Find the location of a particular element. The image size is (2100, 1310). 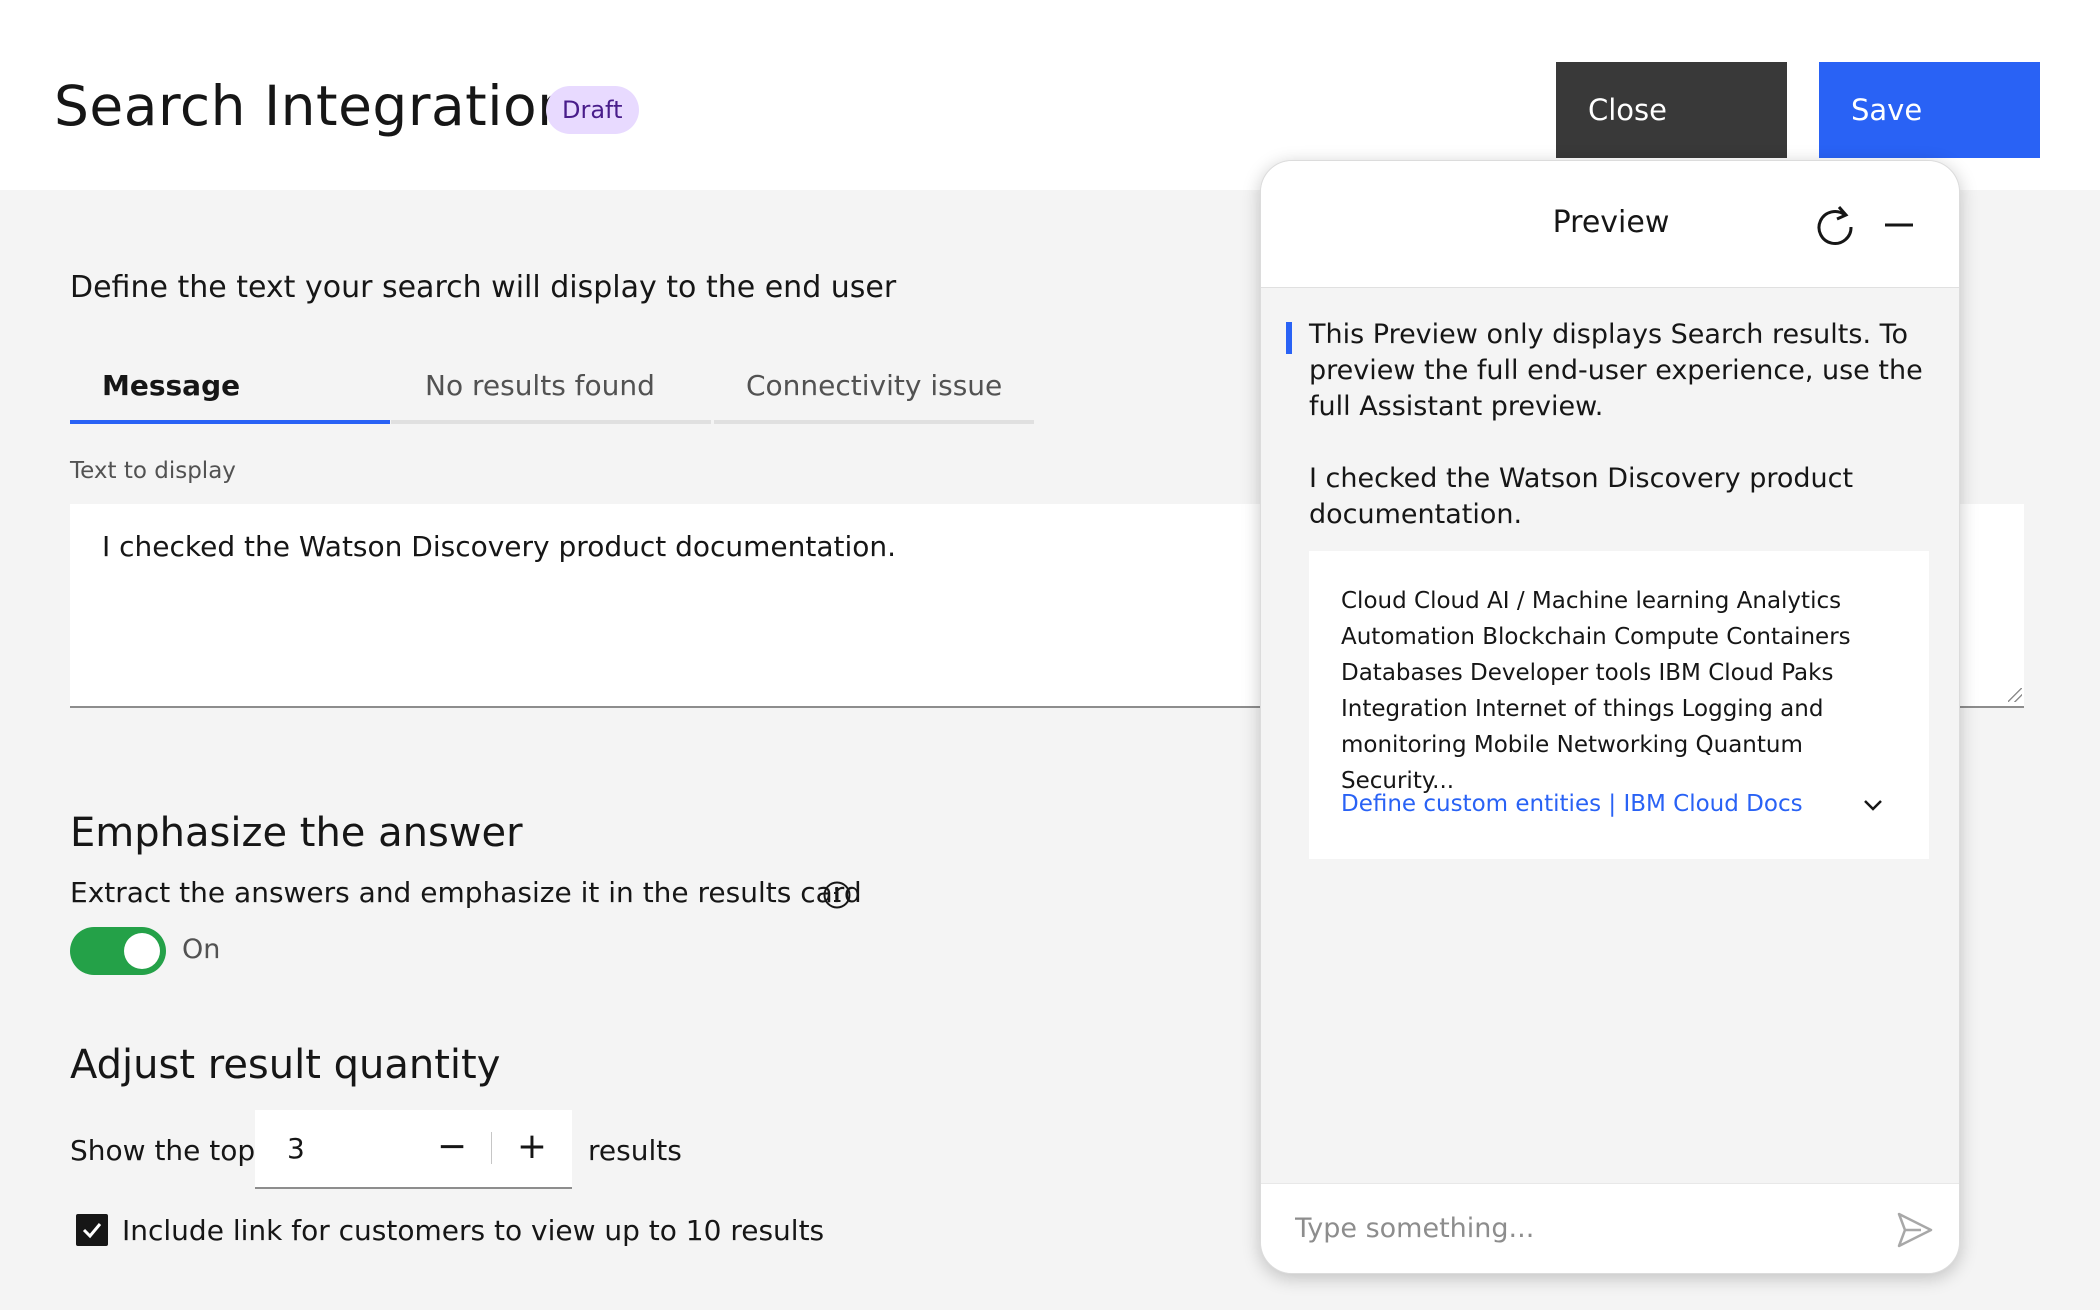

text-to-display-label: Text to display is located at coordinates (153, 471).